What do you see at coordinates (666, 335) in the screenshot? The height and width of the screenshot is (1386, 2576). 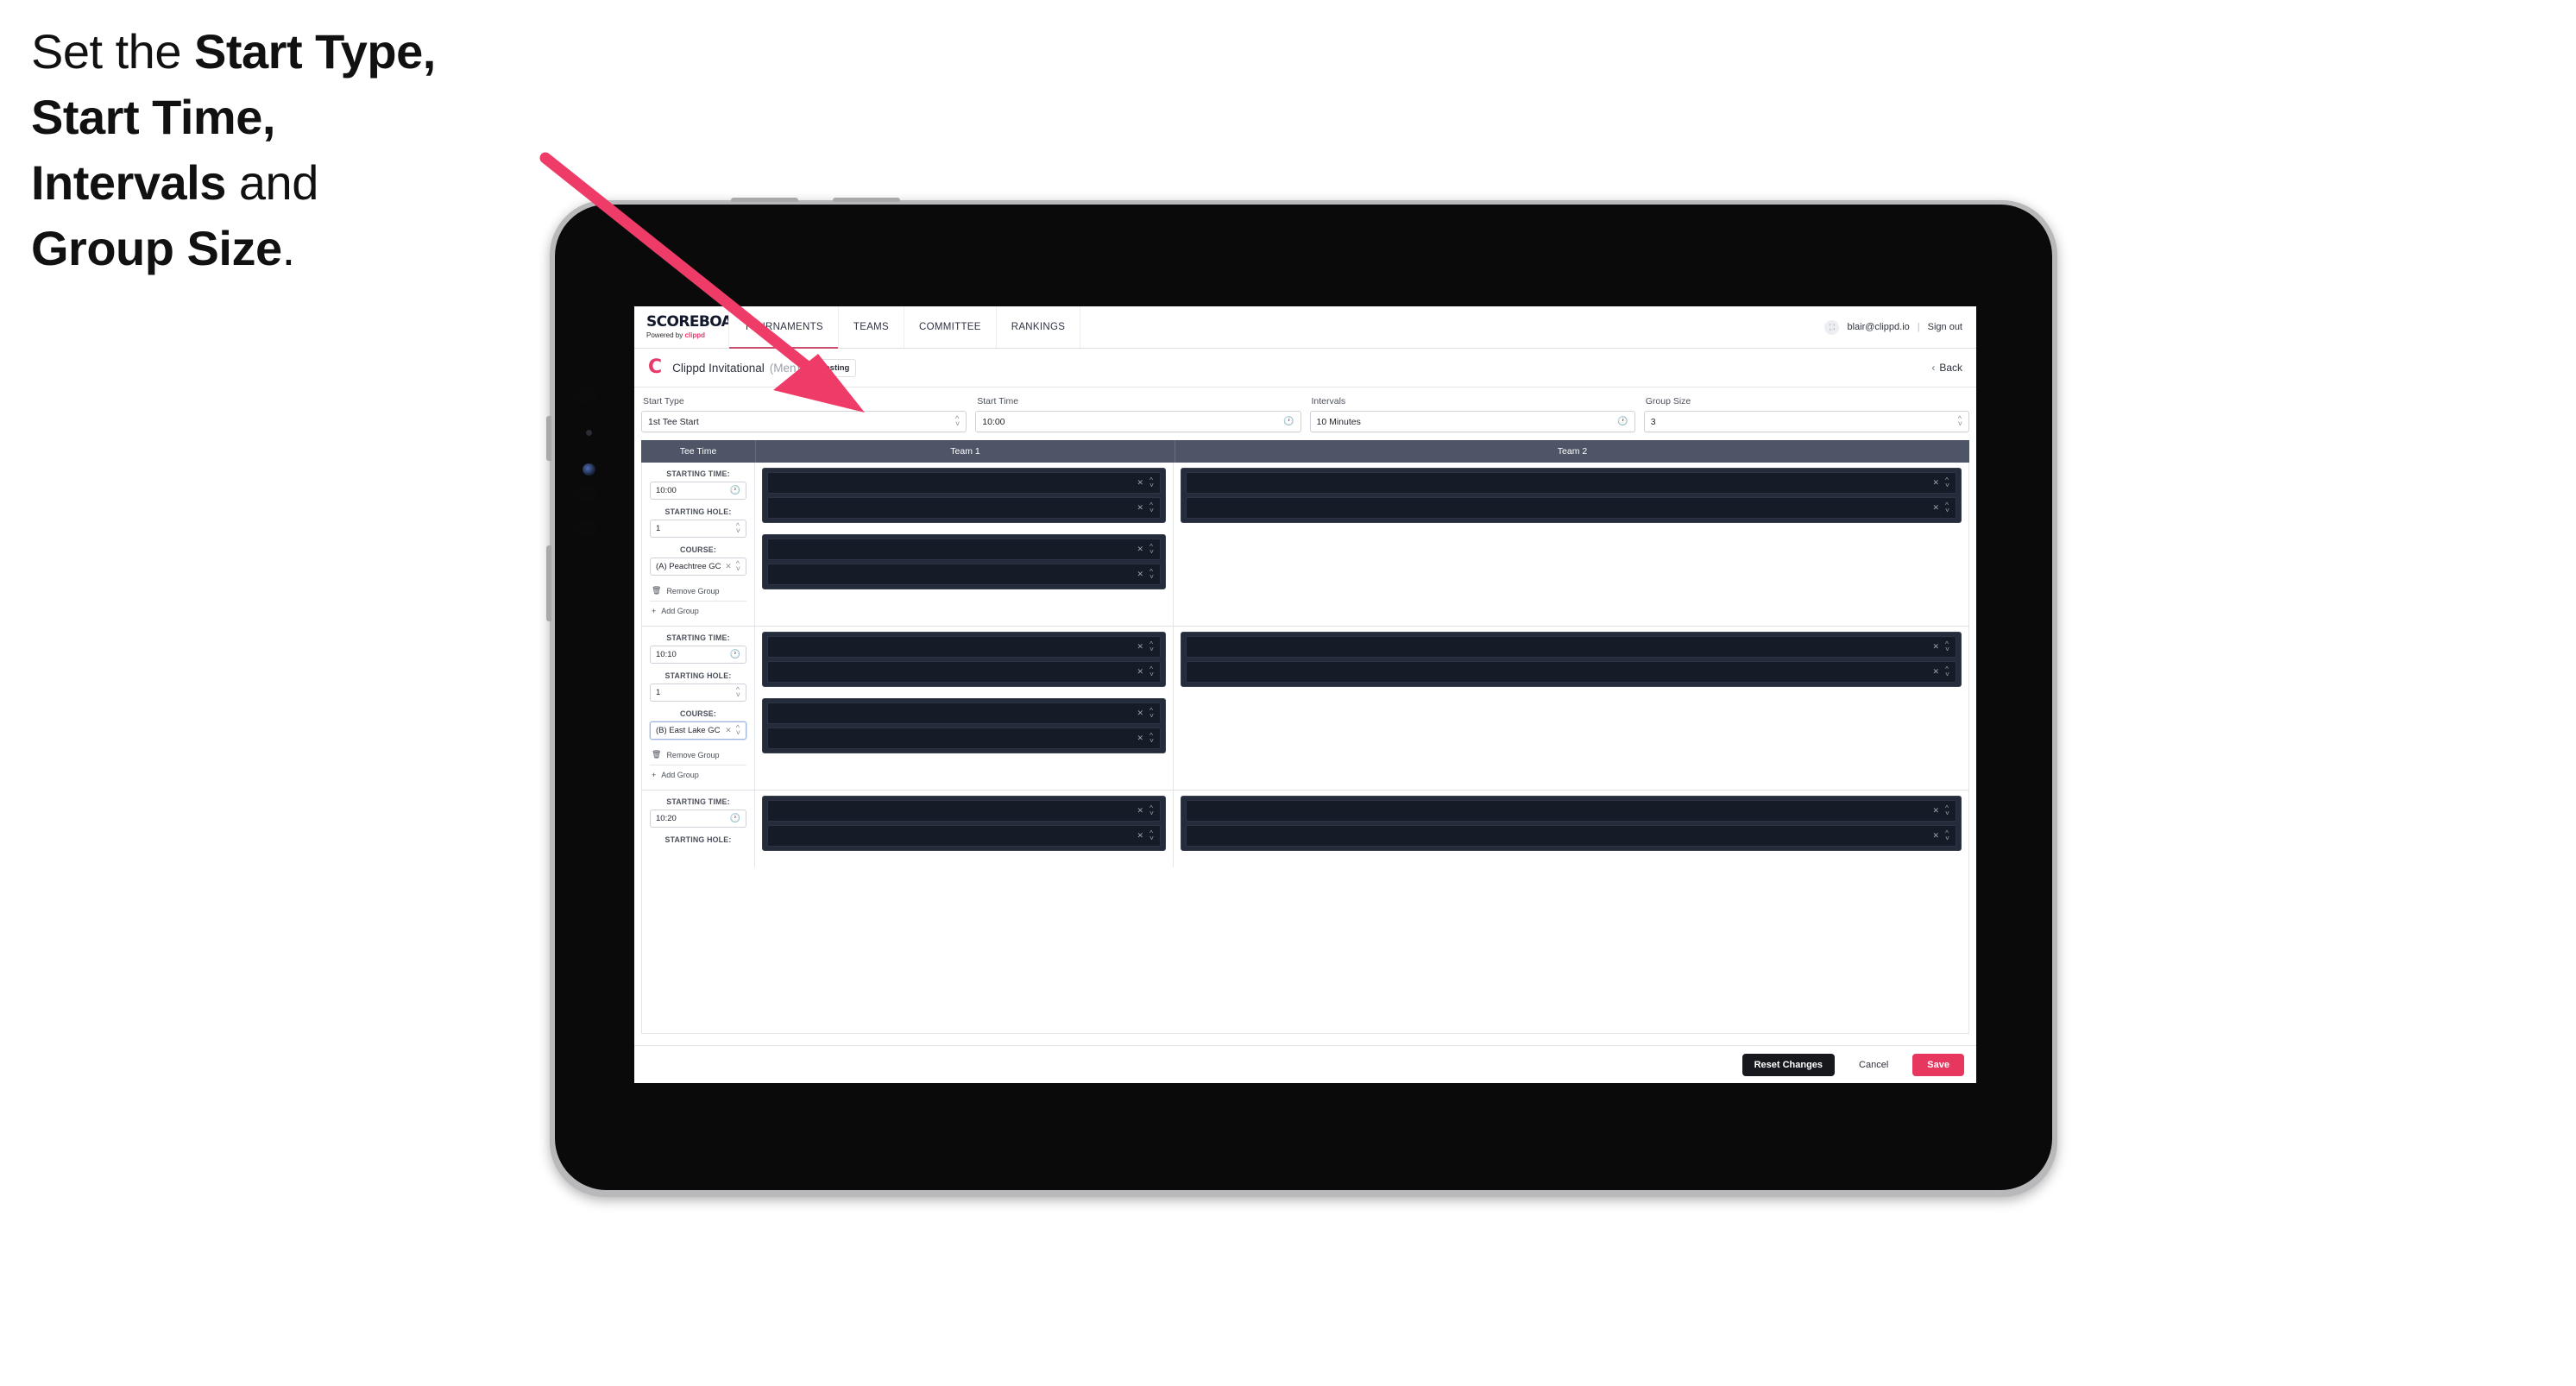 I see `logo-tagline-prefix: Powered by` at bounding box center [666, 335].